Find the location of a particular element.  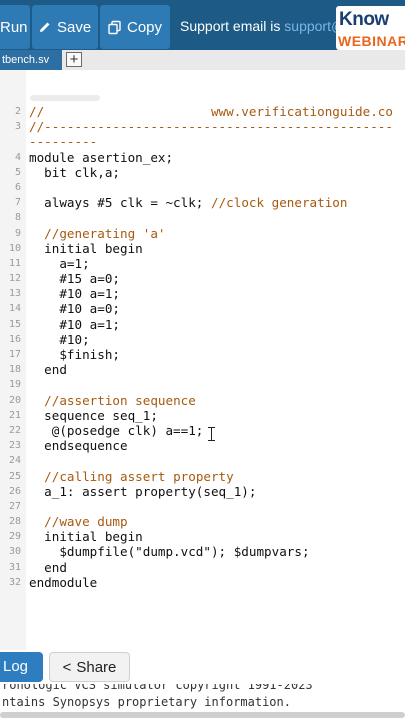

logo-top-text: Know is located at coordinates (364, 19).